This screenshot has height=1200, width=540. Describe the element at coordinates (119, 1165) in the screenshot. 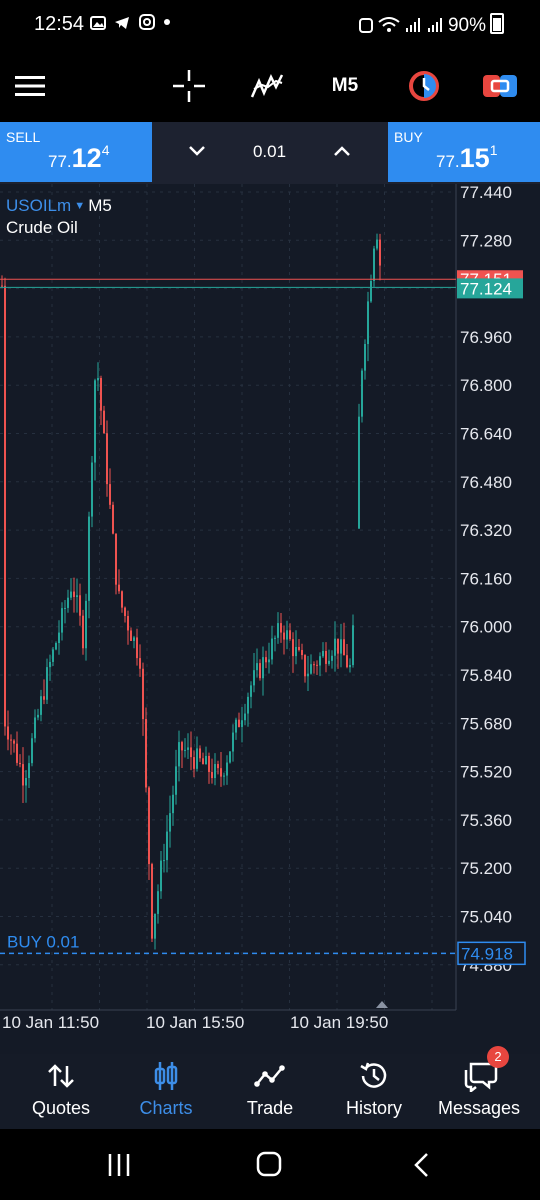

I see `recents-icon` at that location.